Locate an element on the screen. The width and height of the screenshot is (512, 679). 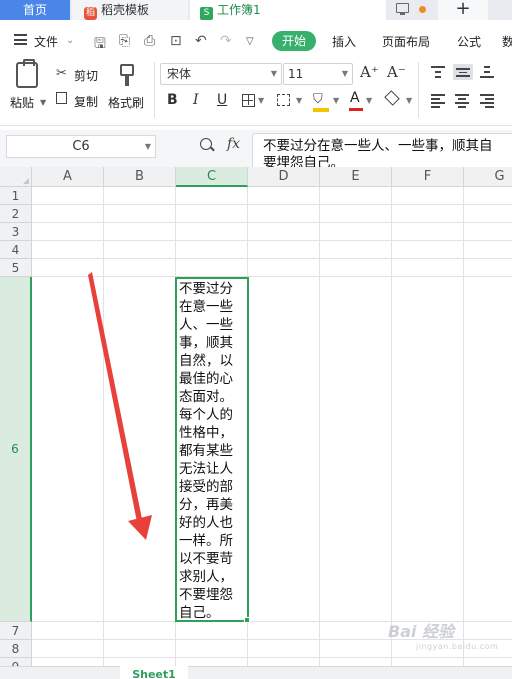
menu-page-layout: 页面布局 is located at coordinates (406, 41).